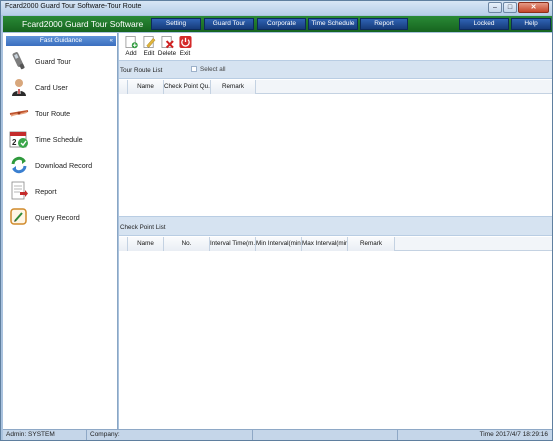 This screenshot has height=441, width=553. What do you see at coordinates (45, 435) in the screenshot?
I see `status-admin: Admin: SYSTEM` at bounding box center [45, 435].